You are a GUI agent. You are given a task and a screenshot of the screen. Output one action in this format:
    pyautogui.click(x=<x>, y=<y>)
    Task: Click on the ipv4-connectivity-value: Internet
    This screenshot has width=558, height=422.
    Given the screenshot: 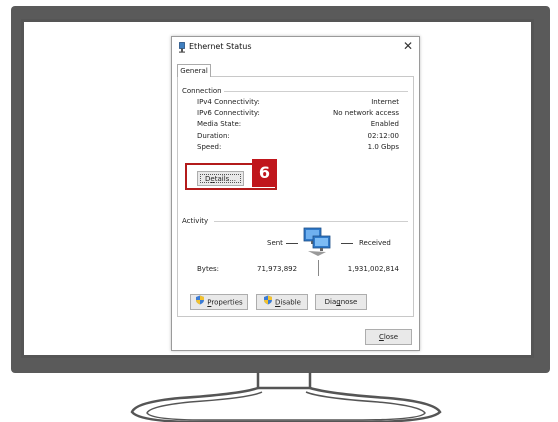 What is the action you would take?
    pyautogui.click(x=385, y=102)
    